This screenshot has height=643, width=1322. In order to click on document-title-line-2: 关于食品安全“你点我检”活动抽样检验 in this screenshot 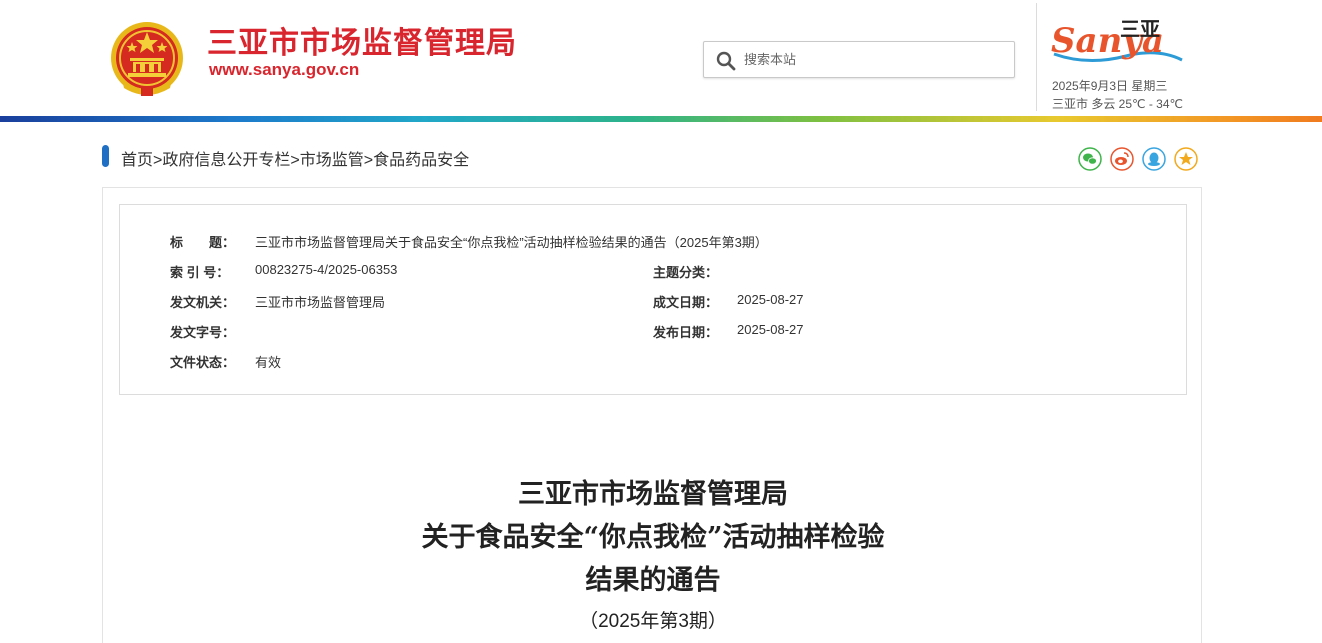, I will do `click(653, 537)`.